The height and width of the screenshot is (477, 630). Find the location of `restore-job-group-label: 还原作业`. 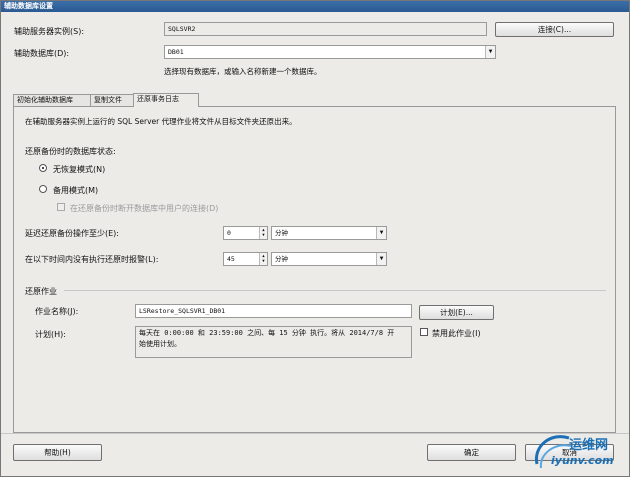

restore-job-group-label: 还原作业 is located at coordinates (41, 291).